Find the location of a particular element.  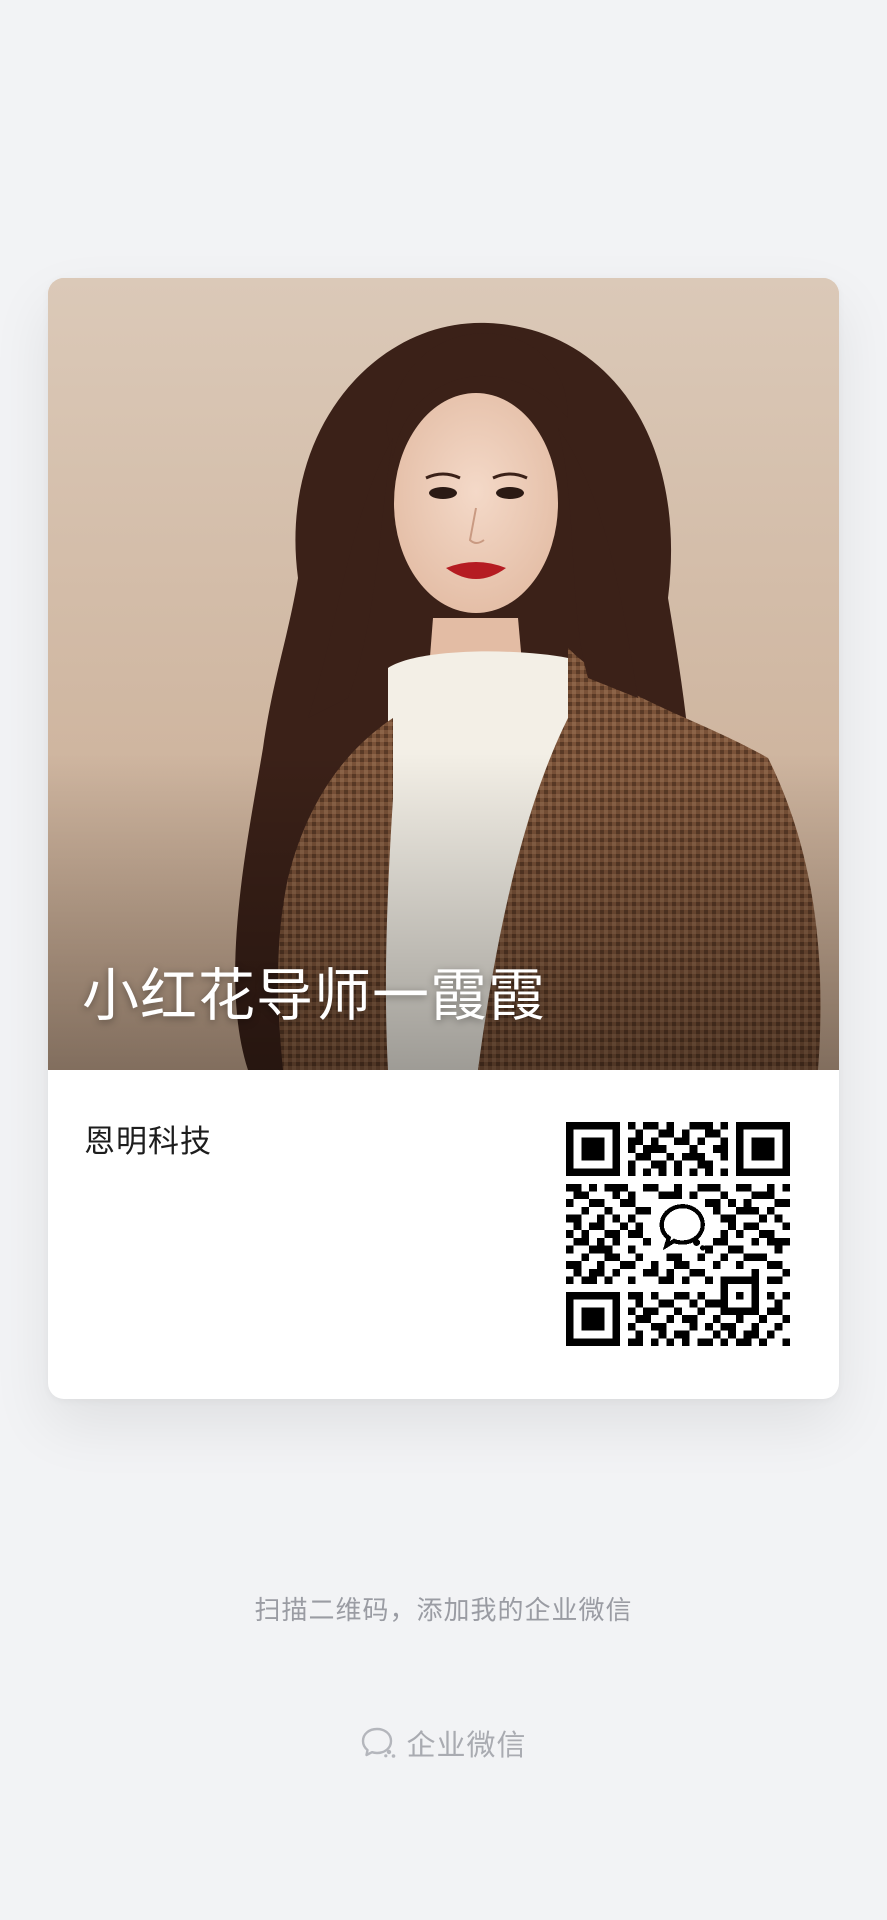

contact-name: 小红花导师一霞霞 is located at coordinates (314, 996).